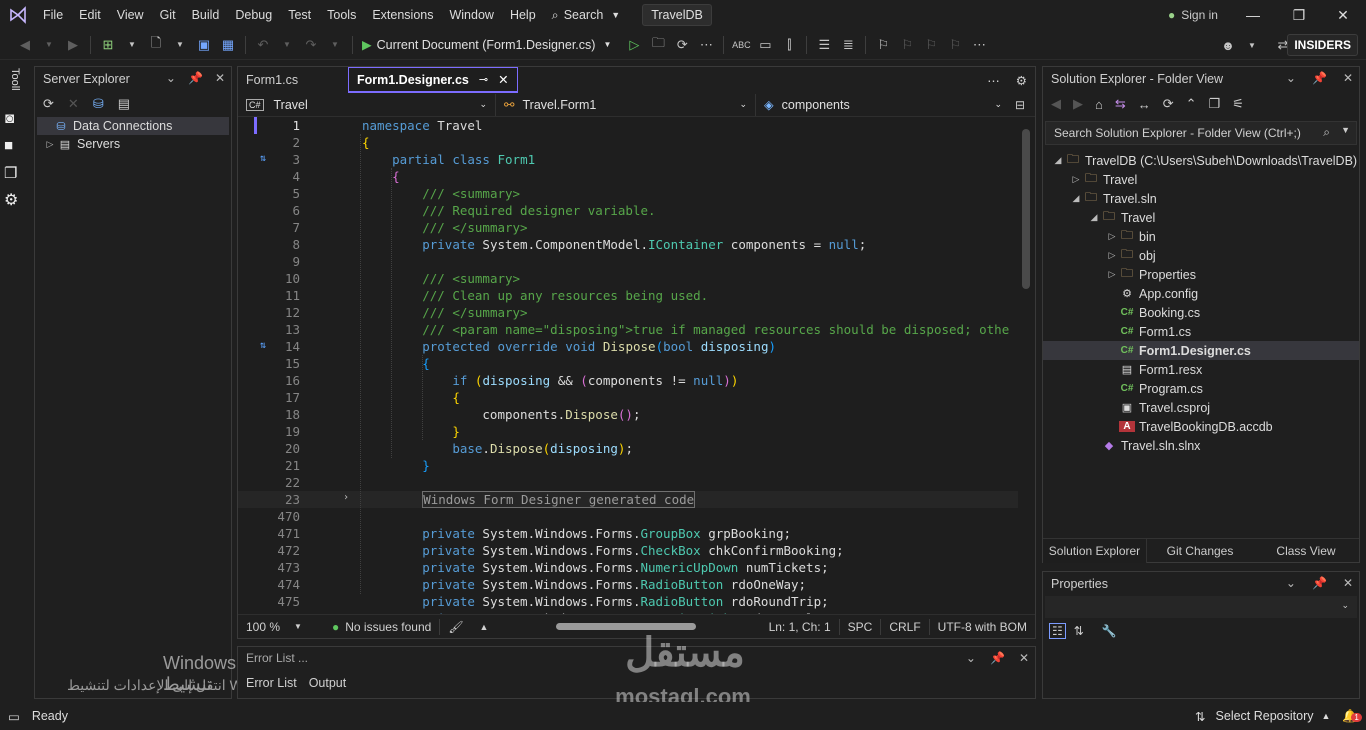 The image size is (1366, 730). I want to click on solution-tree-item: ⚙ App.config, so click(1201, 293).